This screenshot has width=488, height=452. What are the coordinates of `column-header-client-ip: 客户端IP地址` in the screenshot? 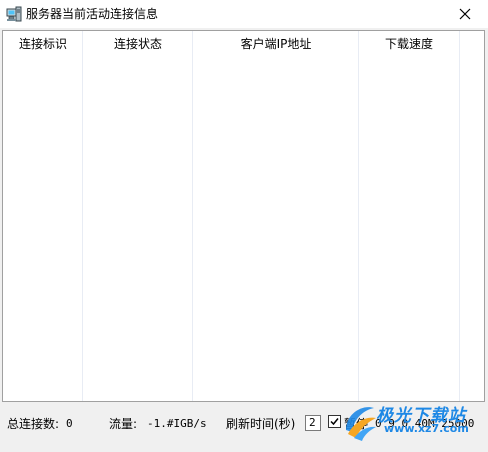 It's located at (276, 44).